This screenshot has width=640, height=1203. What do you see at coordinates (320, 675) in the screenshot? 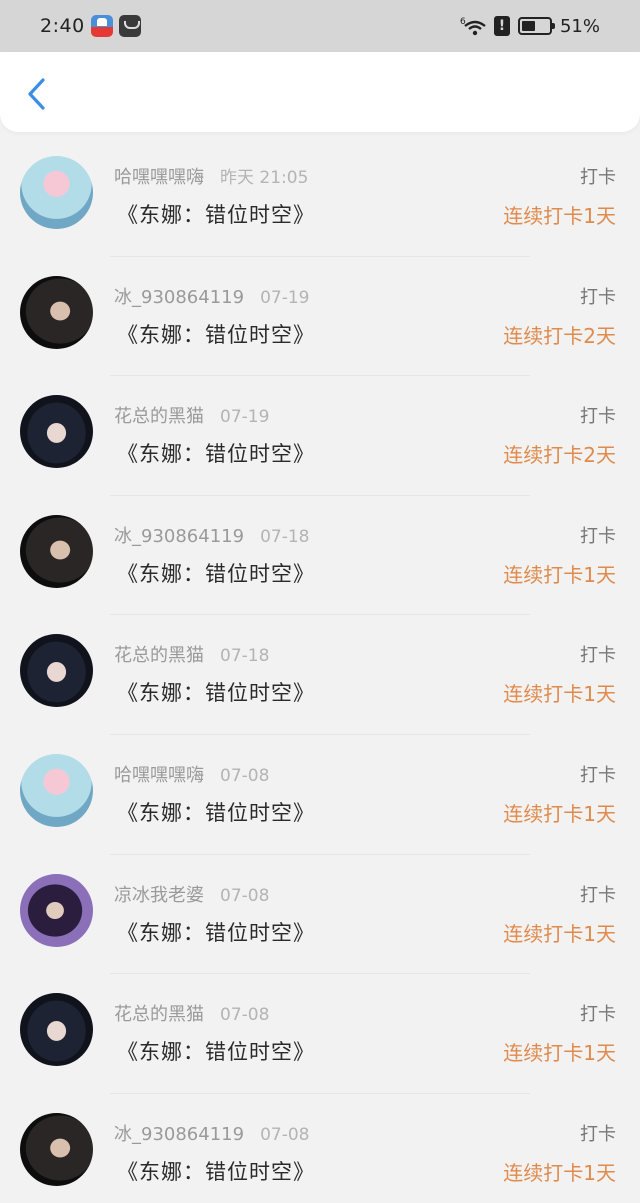
I see `list-item: 花总的黑猫 07-18 《东娜：错位时空》 打卡连续打卡1天` at bounding box center [320, 675].